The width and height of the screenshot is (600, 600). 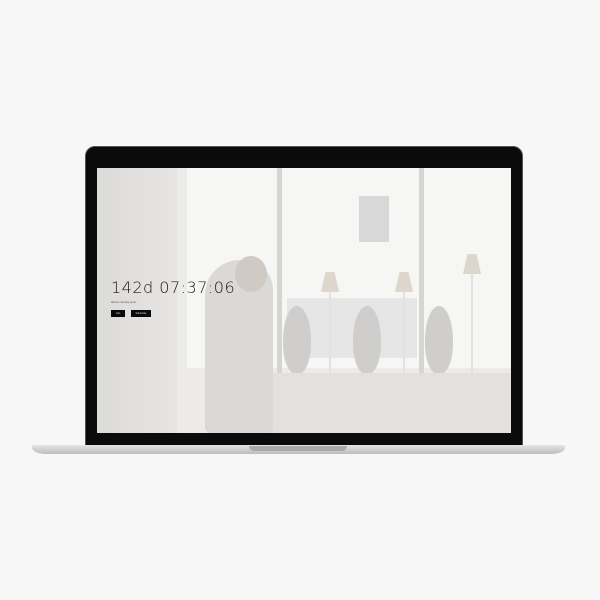 What do you see at coordinates (124, 302) in the screenshot?
I see `countdown-subtitle: about coming soon` at bounding box center [124, 302].